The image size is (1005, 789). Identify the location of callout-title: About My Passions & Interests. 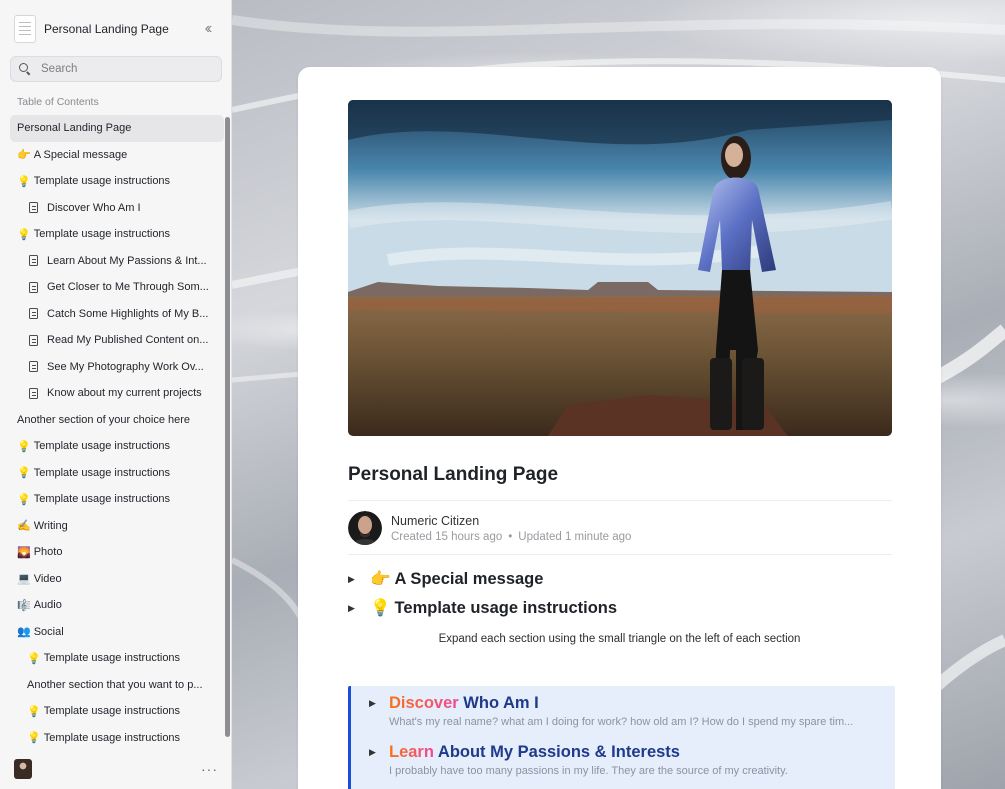
(556, 752).